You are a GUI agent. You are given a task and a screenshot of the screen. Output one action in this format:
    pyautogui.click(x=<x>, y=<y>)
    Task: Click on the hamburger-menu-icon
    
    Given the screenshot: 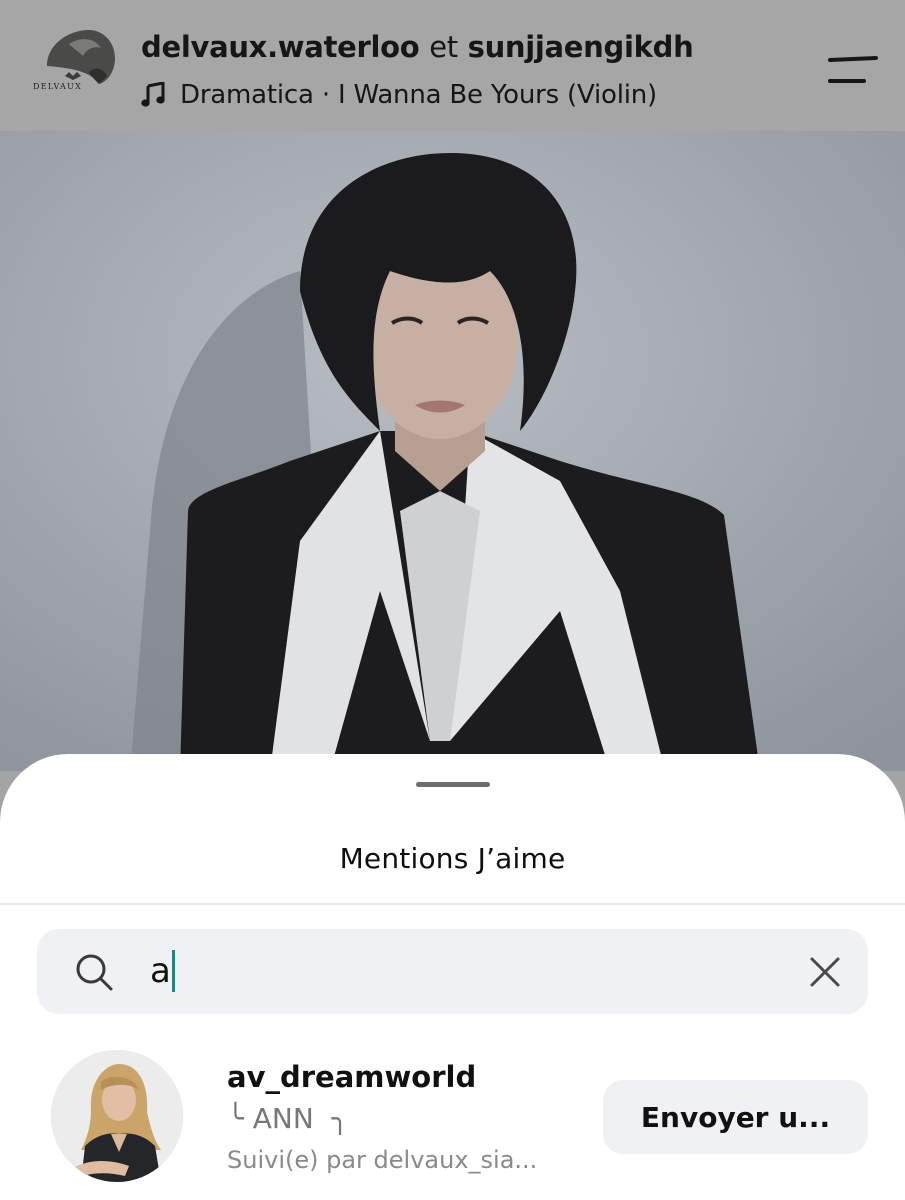 What is the action you would take?
    pyautogui.click(x=853, y=70)
    